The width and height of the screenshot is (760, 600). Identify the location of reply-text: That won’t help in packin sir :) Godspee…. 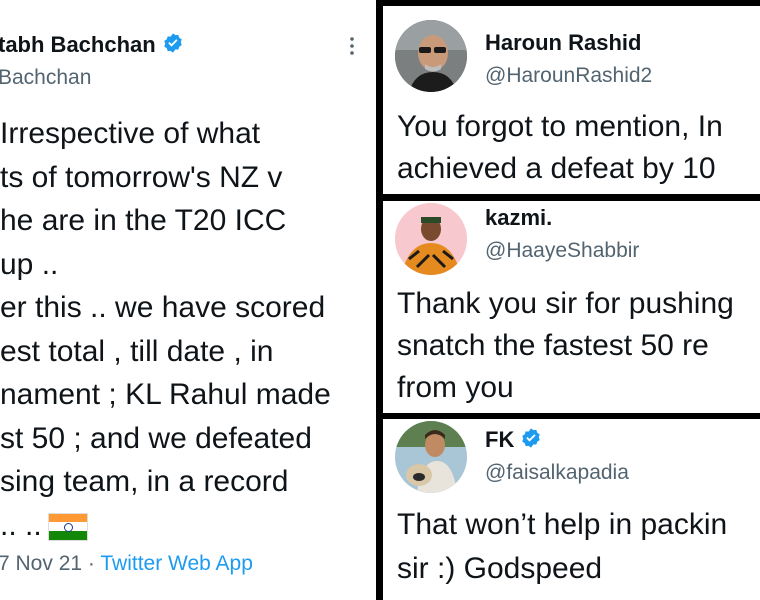
(562, 547).